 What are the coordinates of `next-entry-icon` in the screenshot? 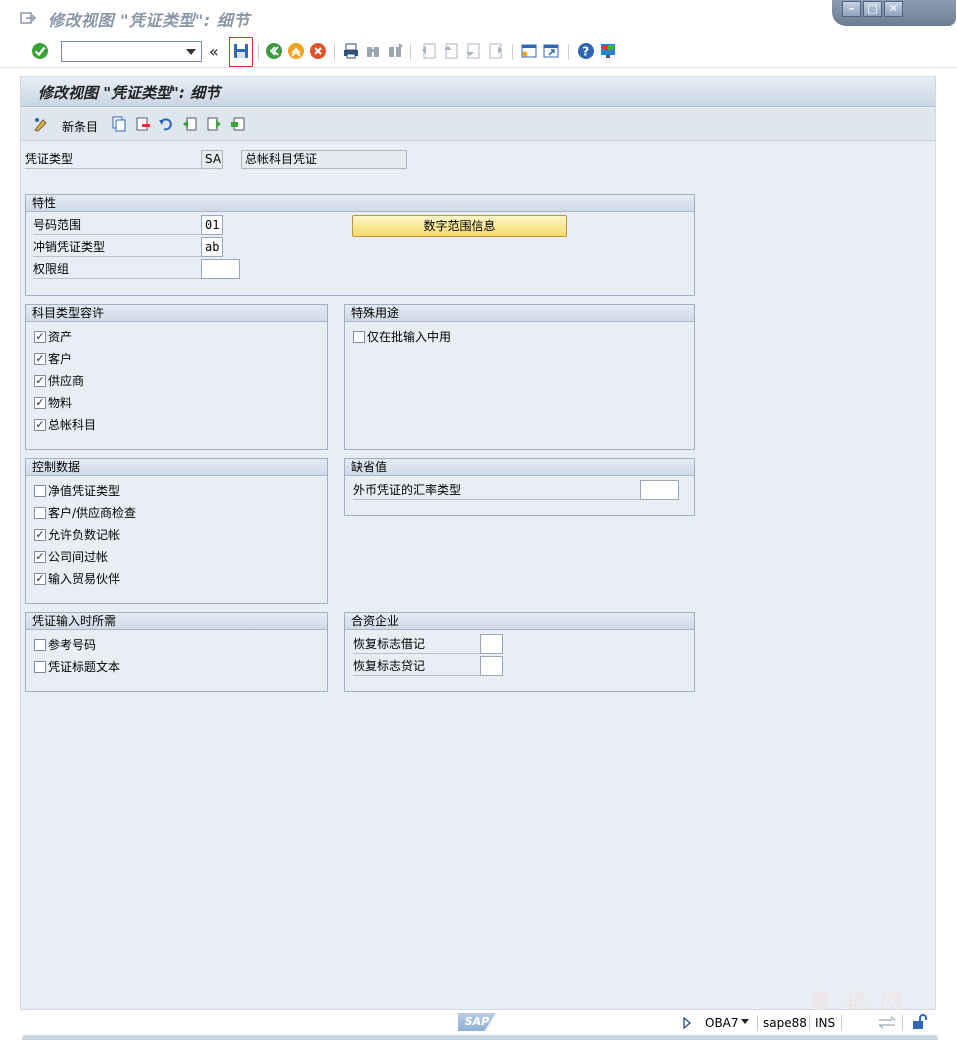 It's located at (214, 124).